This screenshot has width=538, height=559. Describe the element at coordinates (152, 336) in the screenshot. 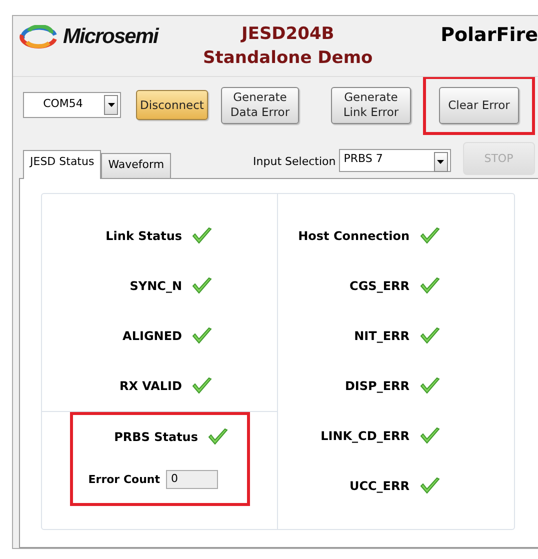

I see `status-label: ALIGNED` at that location.